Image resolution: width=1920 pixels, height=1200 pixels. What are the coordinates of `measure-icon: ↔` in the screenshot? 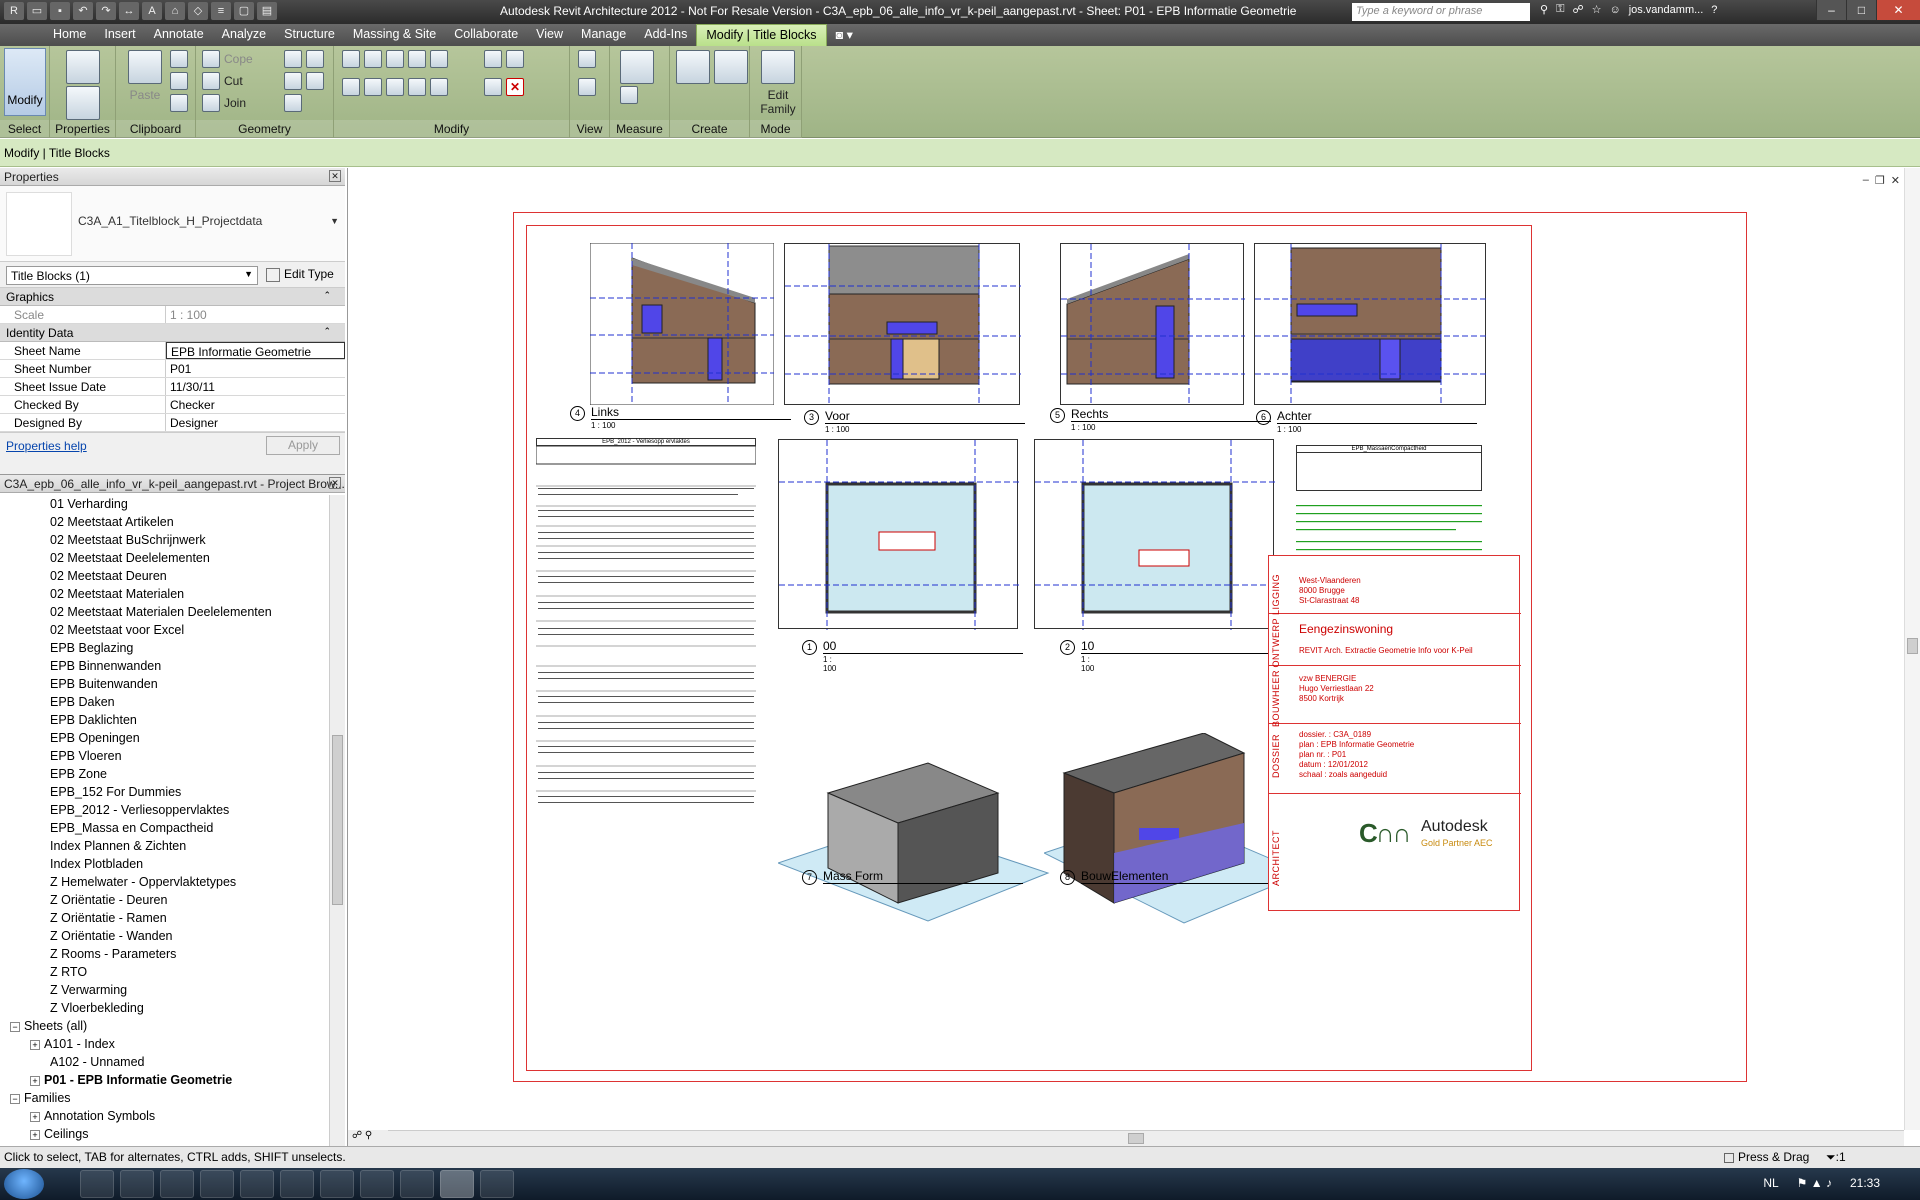 It's located at (129, 11).